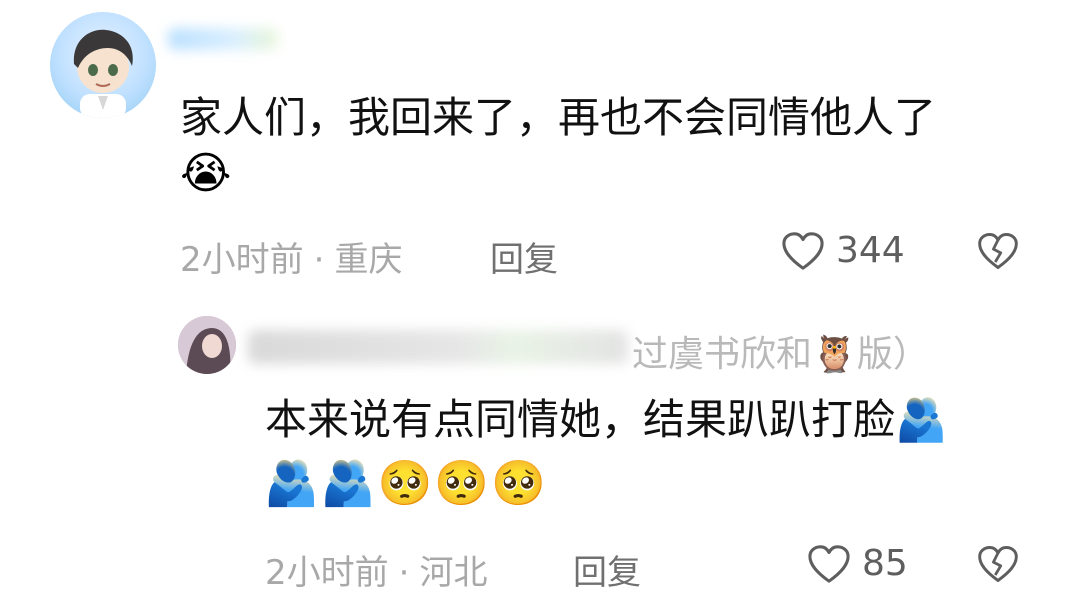 The width and height of the screenshot is (1080, 612). I want to click on avatar-photo, so click(207, 345).